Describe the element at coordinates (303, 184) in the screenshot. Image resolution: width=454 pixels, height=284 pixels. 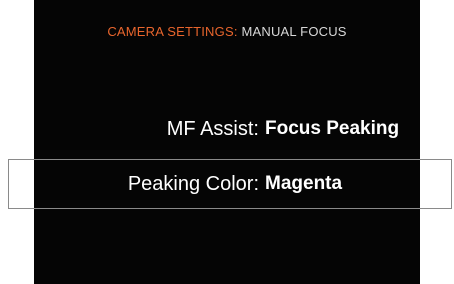
I see `setting-value-peaking-color: Magenta` at that location.